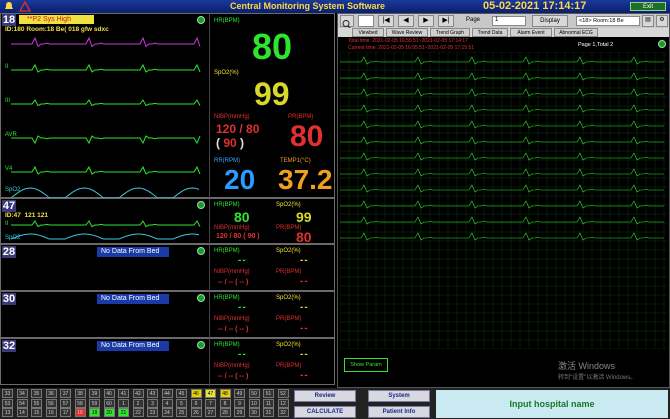 Image resolution: width=670 pixels, height=419 pixels. I want to click on tab-alarm-event: Alarm Event, so click(531, 32).